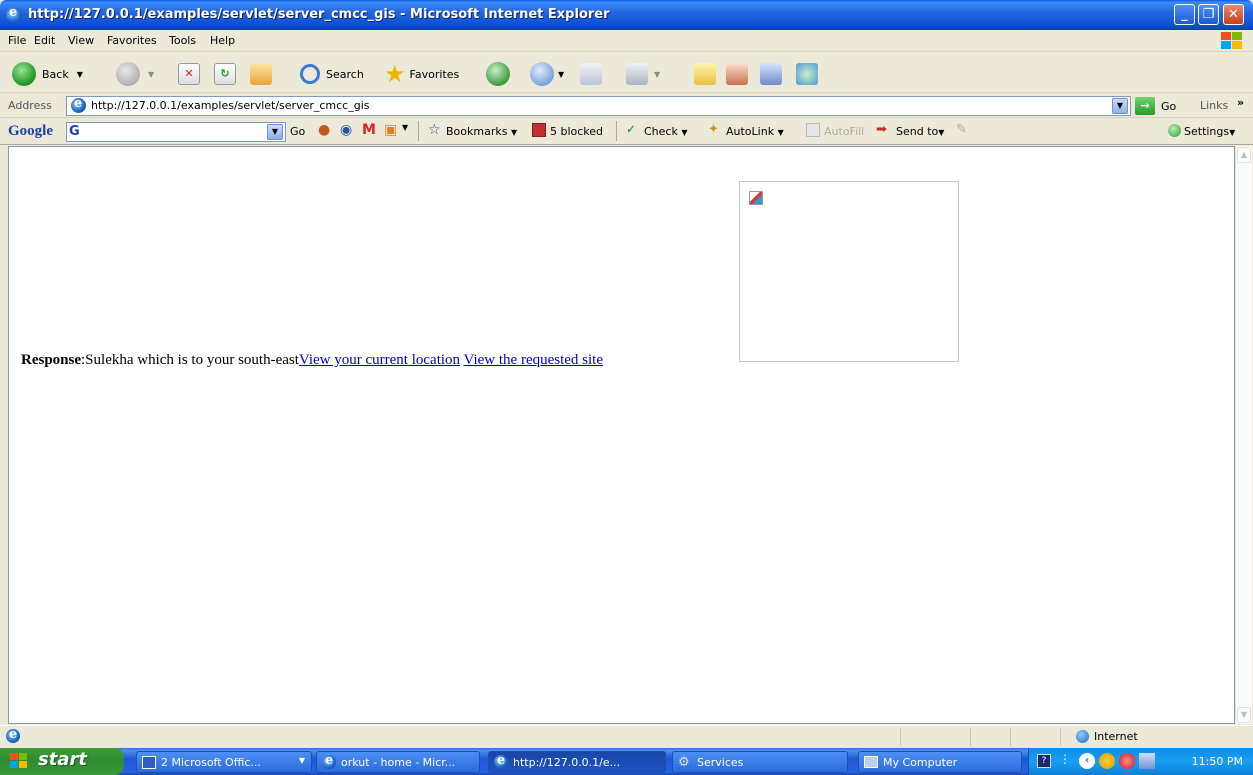  Describe the element at coordinates (1244, 155) in the screenshot. I see `scroll-up-icon: ▲` at that location.